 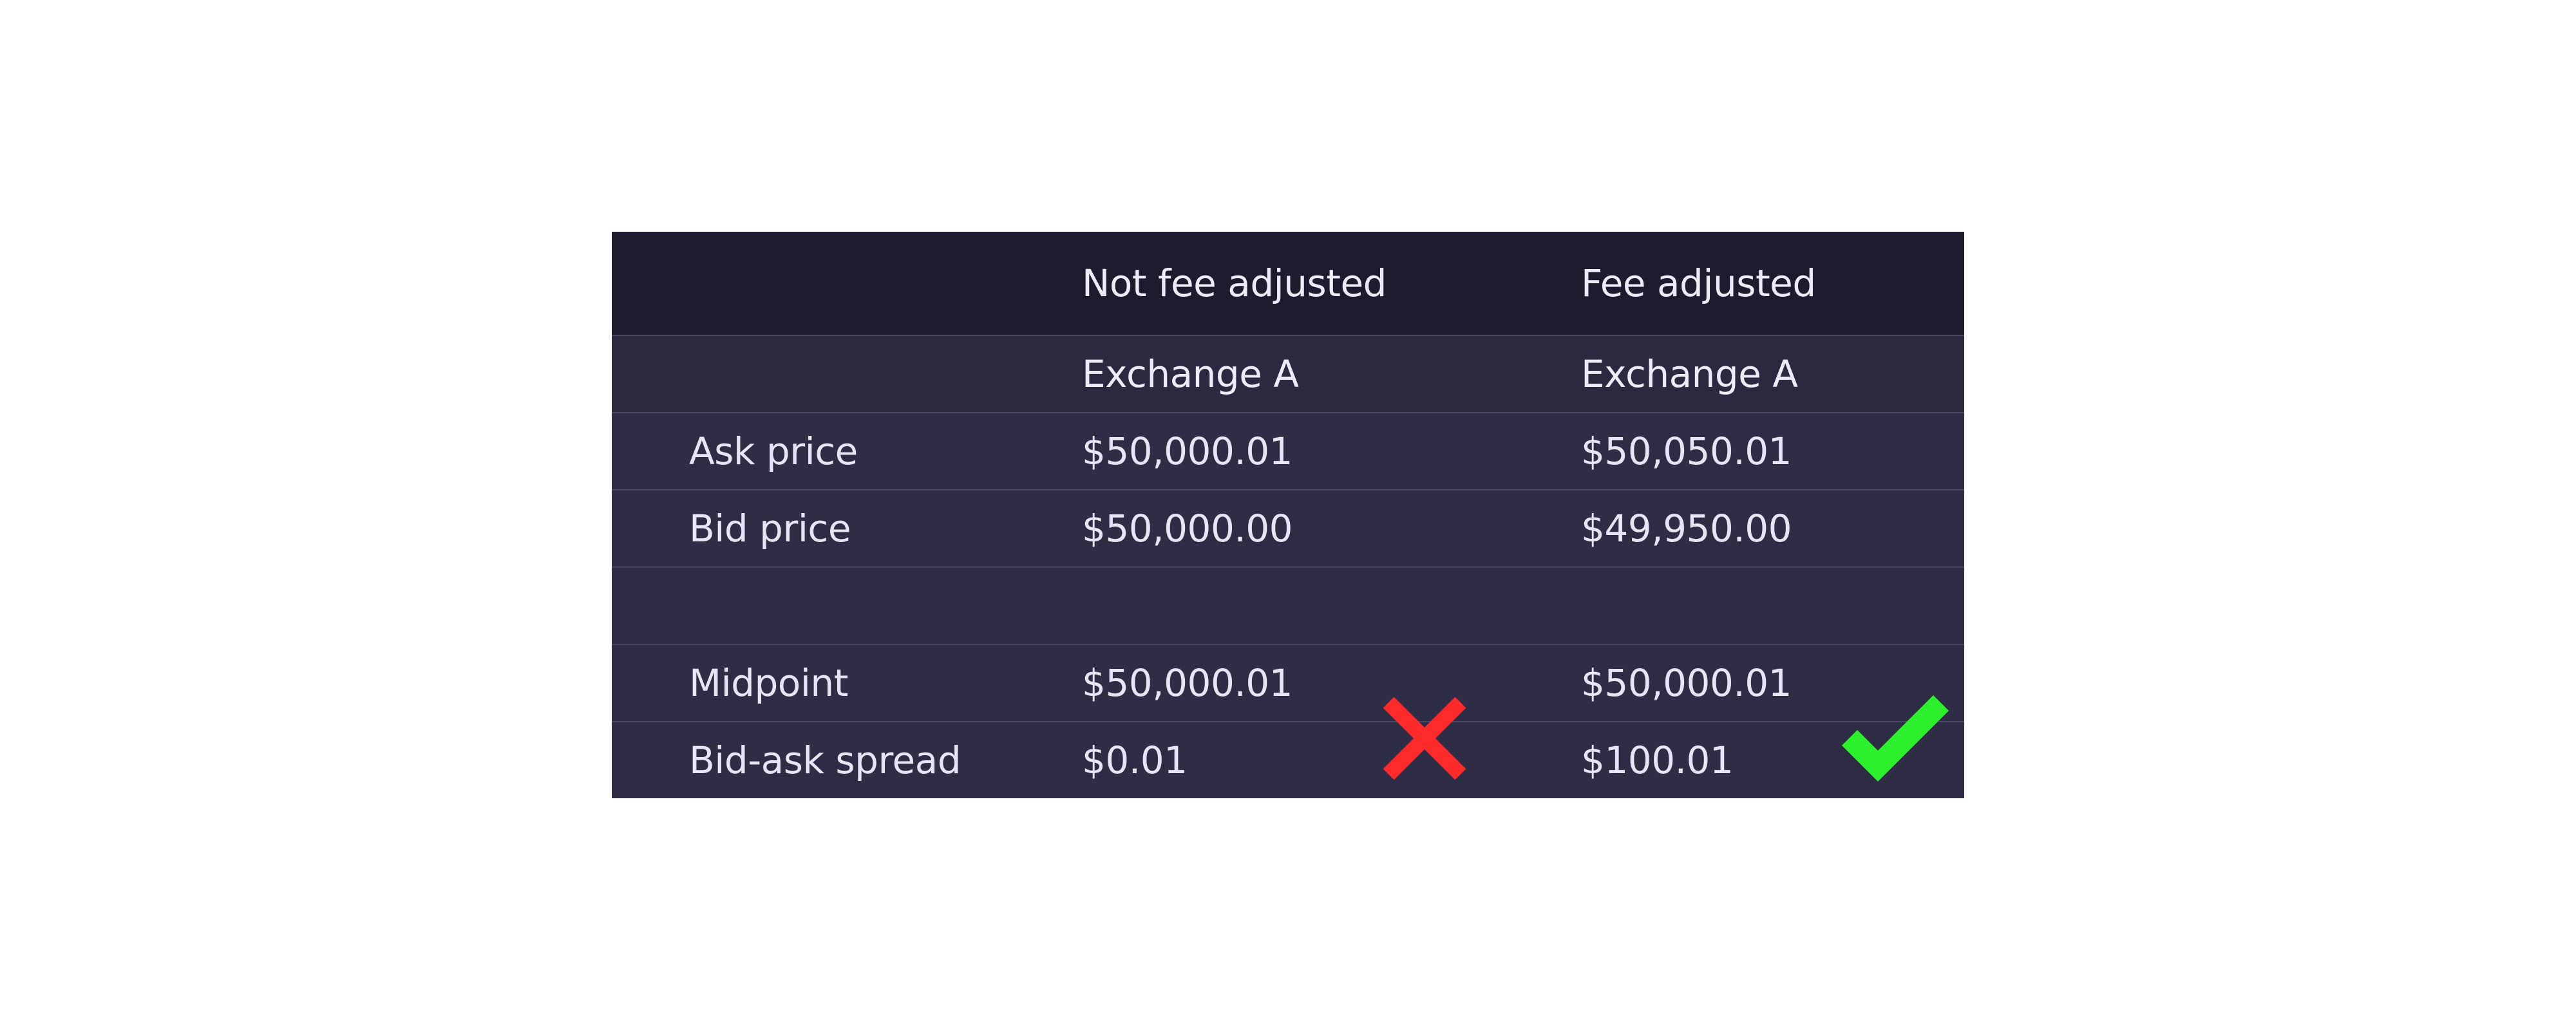 I want to click on cell-fee-adjusted: $100.01, so click(x=1657, y=760).